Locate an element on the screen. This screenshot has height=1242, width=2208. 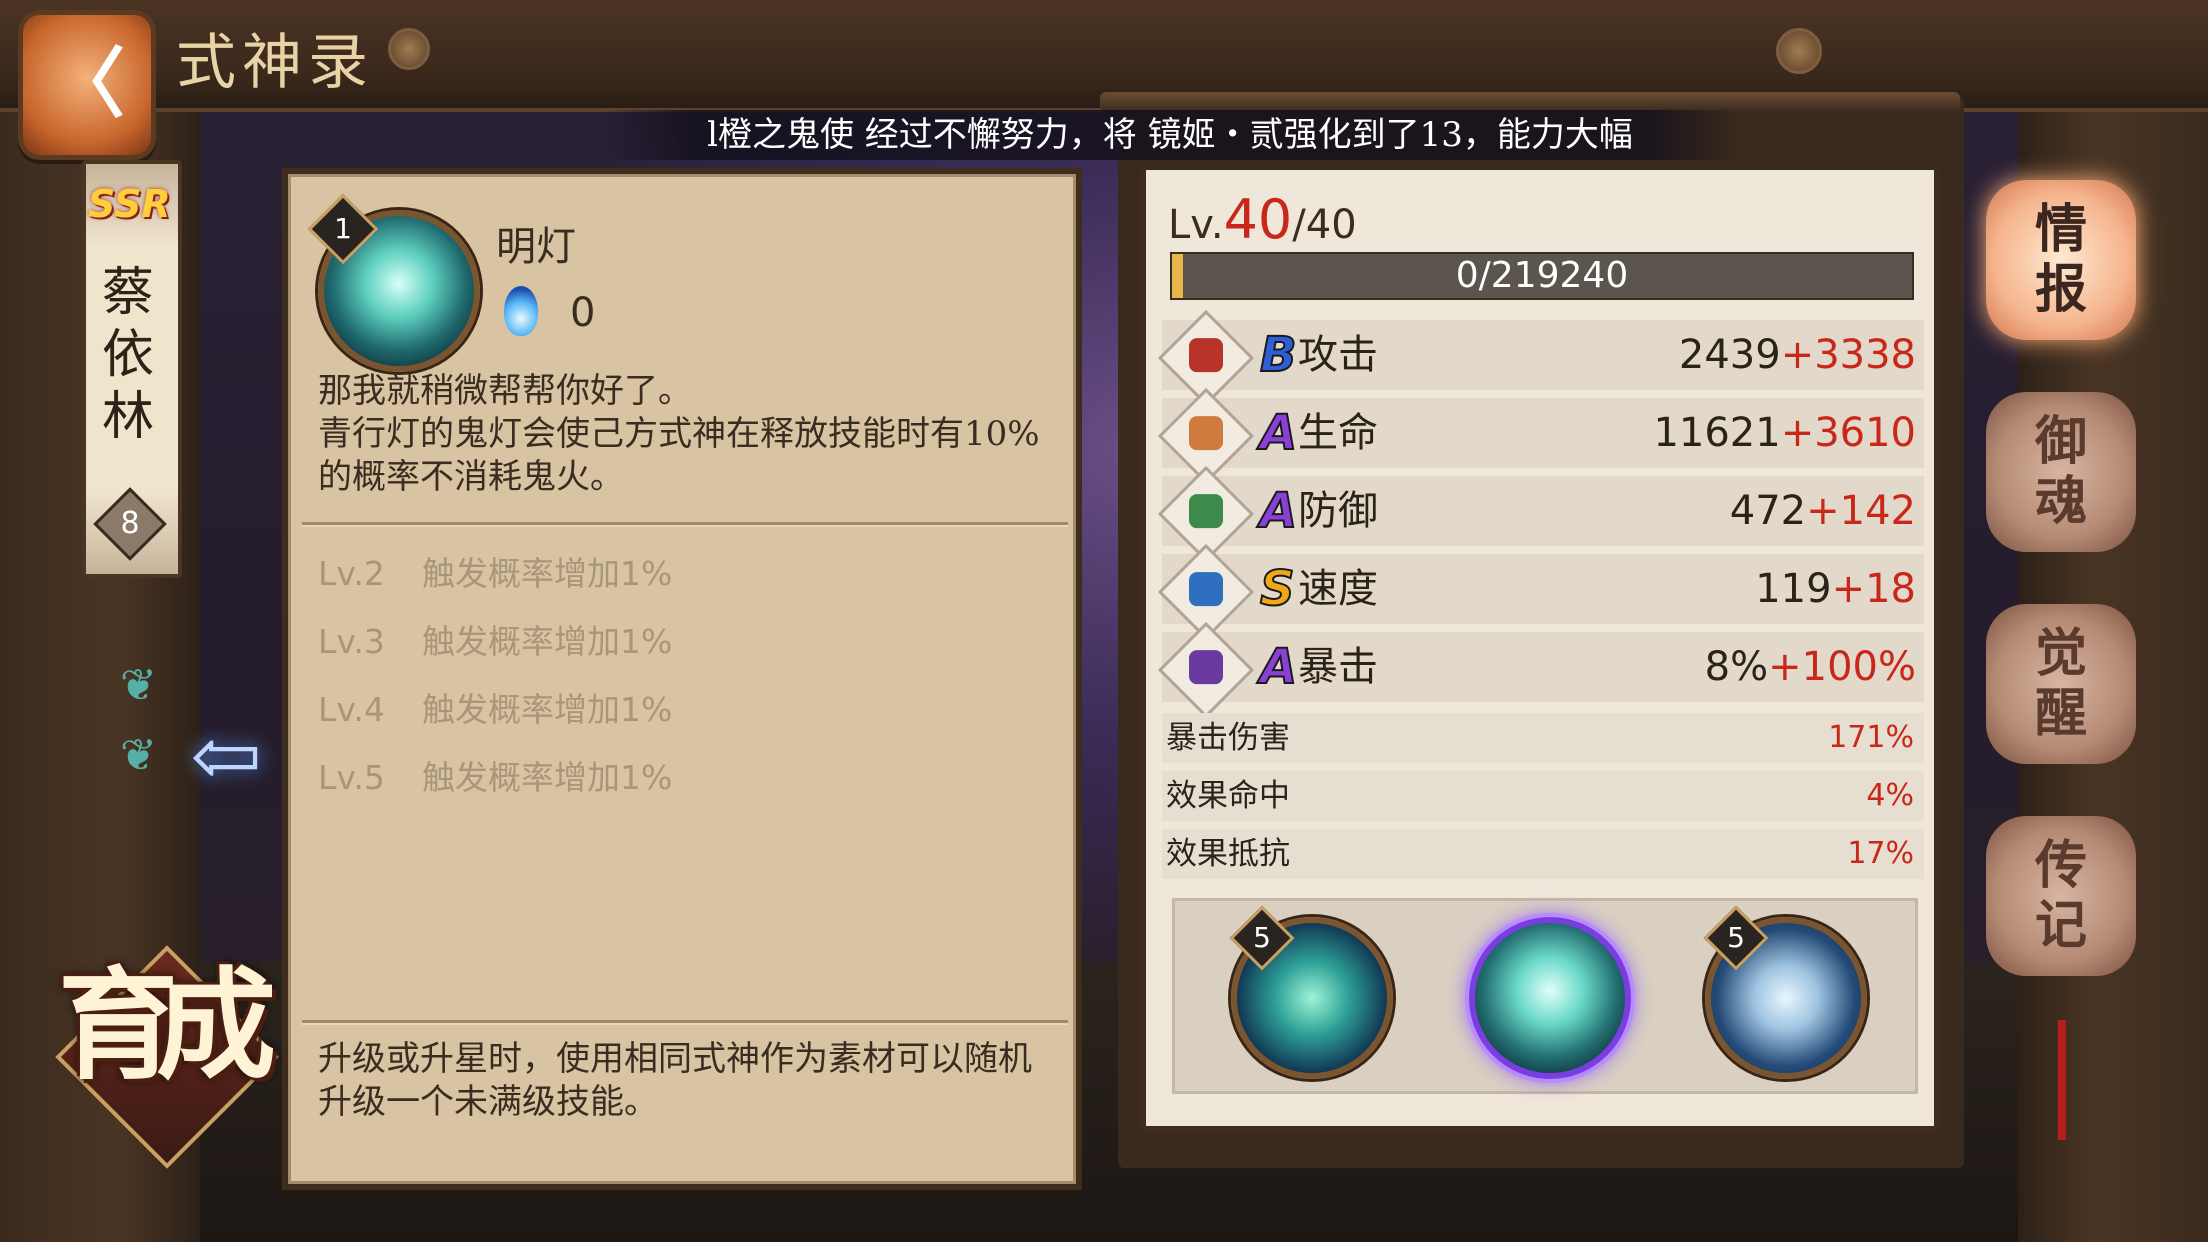
scroll-rod is located at coordinates (1530, 102).